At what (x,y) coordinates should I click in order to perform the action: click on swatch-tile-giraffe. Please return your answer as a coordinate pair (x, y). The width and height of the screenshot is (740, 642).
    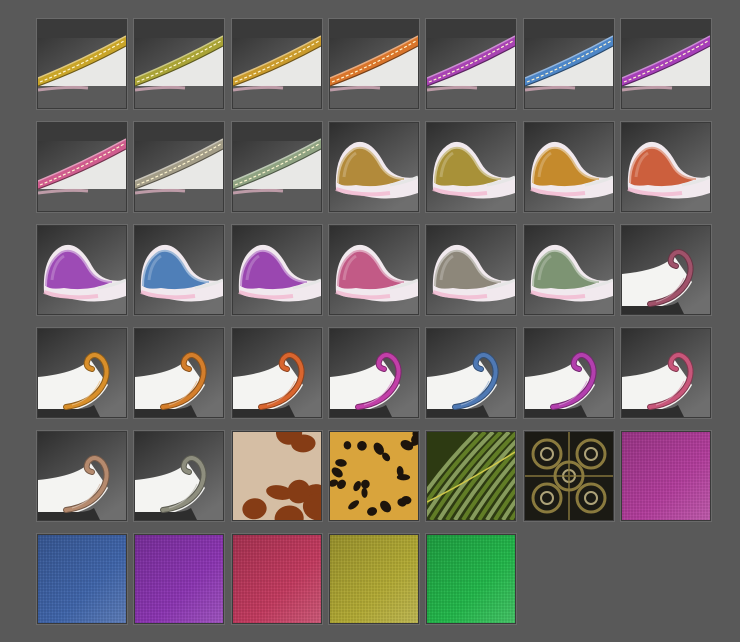
    Looking at the image, I should click on (277, 476).